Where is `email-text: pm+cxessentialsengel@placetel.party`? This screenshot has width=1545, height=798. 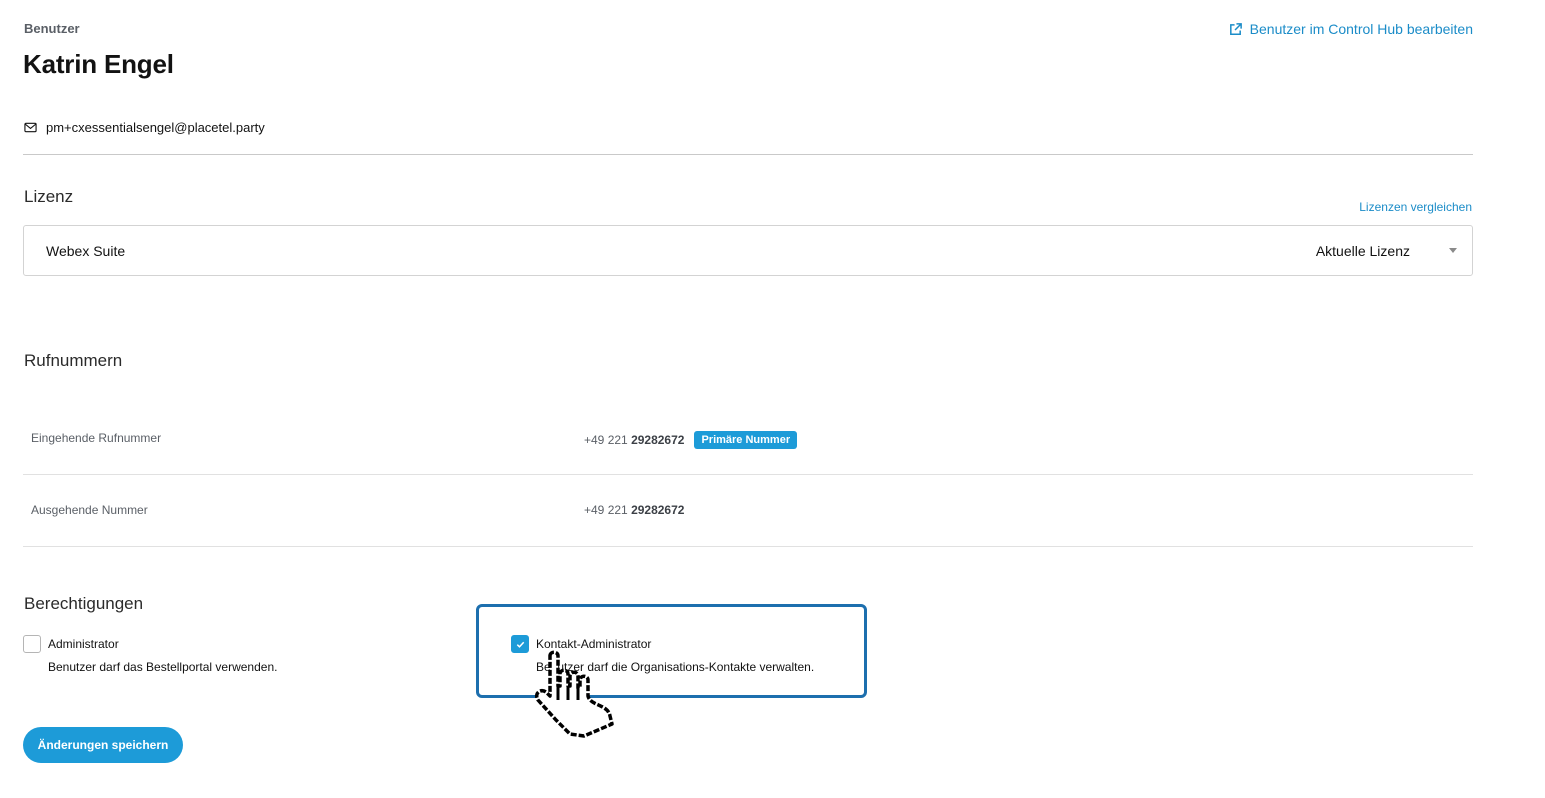
email-text: pm+cxessentialsengel@placetel.party is located at coordinates (155, 127).